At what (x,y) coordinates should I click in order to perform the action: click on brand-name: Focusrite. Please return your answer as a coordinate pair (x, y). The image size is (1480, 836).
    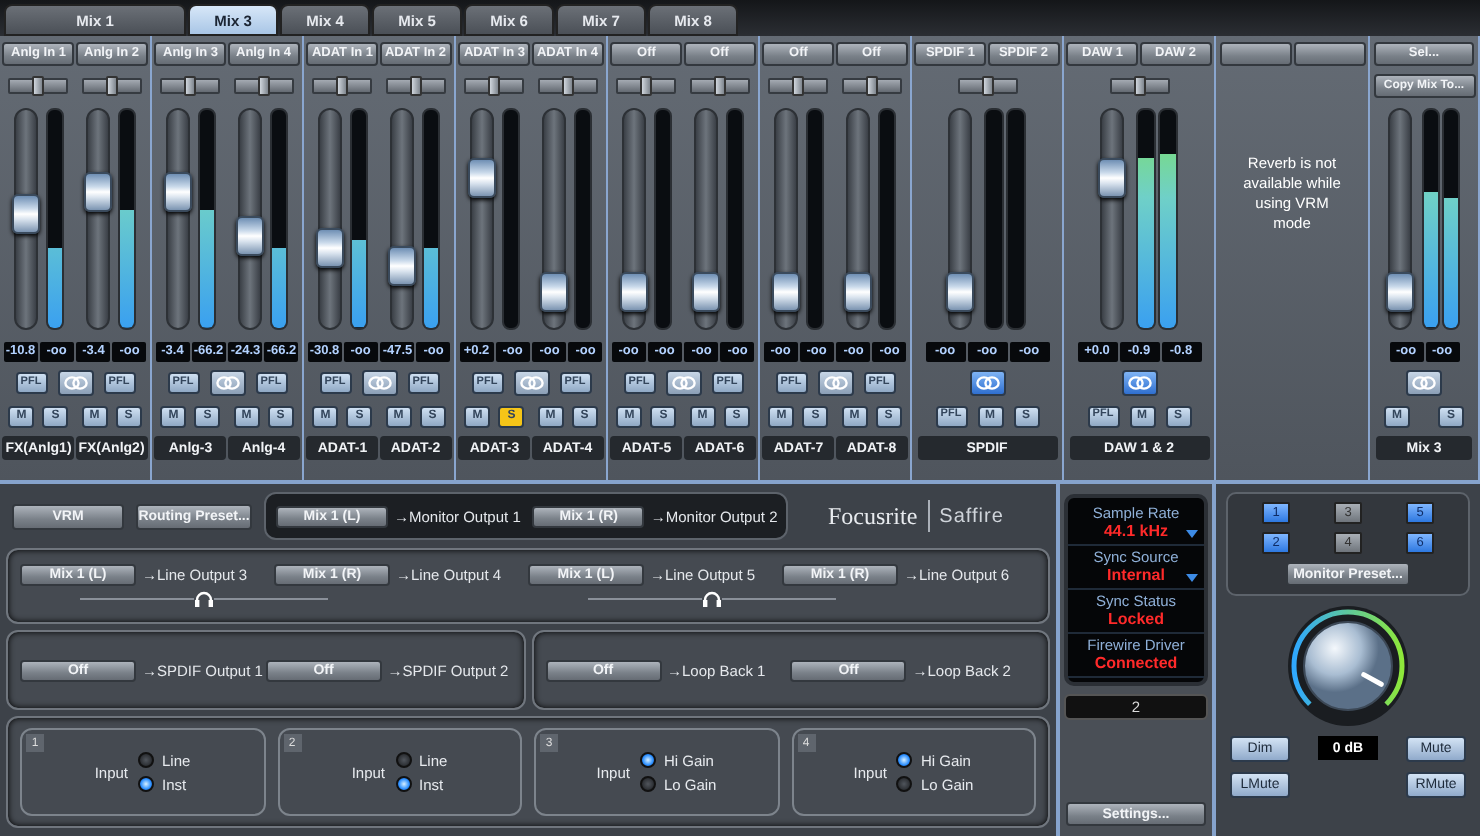
    Looking at the image, I should click on (873, 516).